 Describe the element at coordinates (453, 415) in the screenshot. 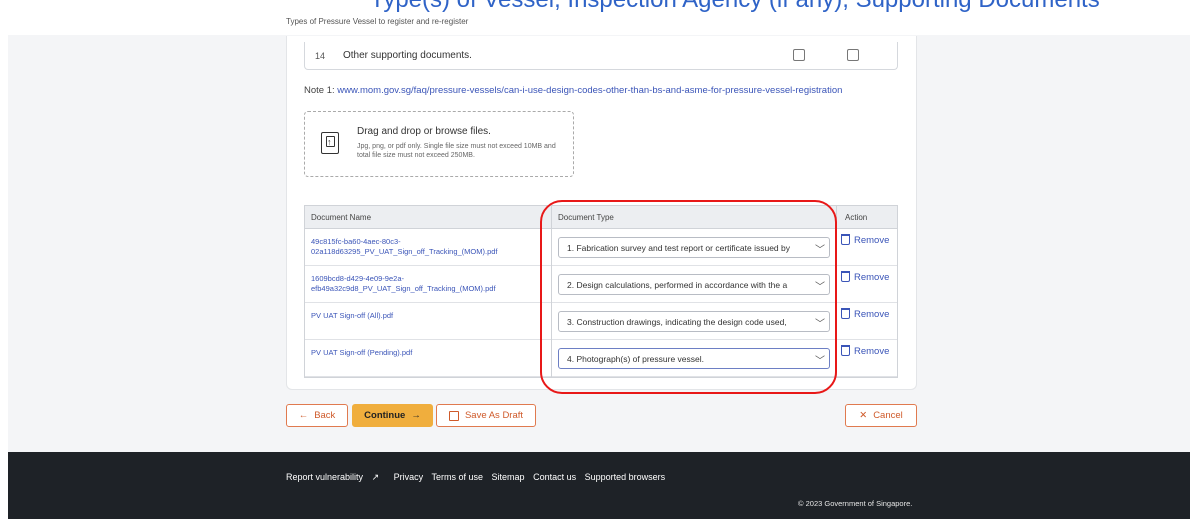

I see `save-icon` at that location.